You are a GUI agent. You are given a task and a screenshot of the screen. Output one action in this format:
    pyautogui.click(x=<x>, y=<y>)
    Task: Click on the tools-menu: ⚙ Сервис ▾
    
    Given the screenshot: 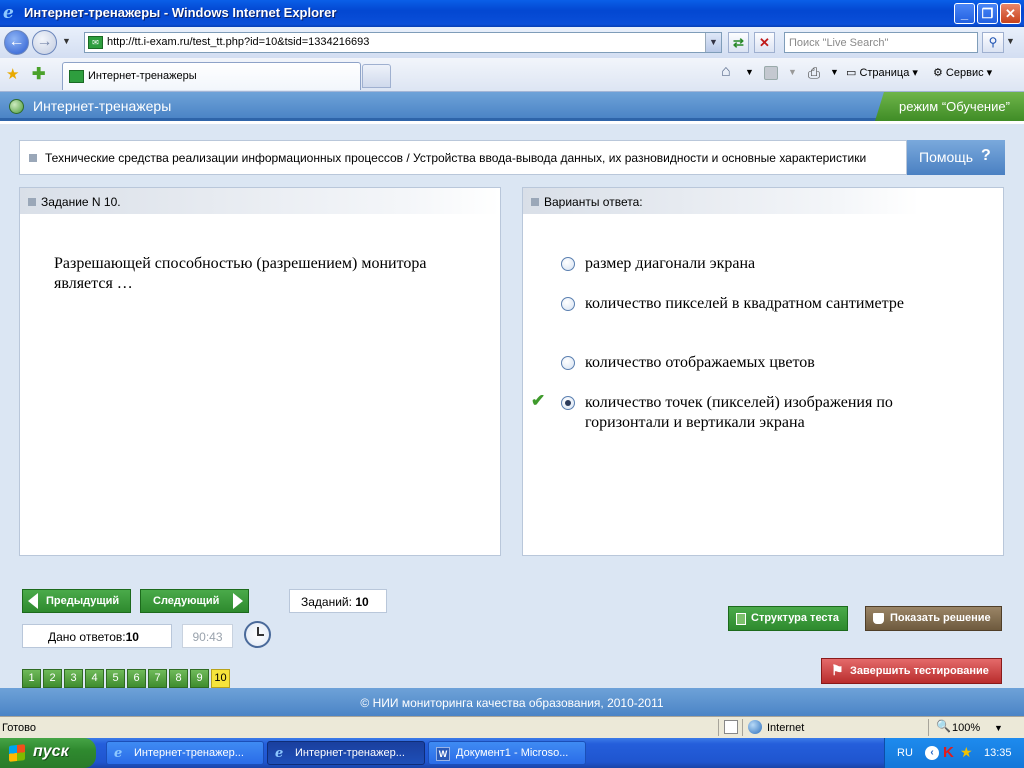 What is the action you would take?
    pyautogui.click(x=962, y=72)
    